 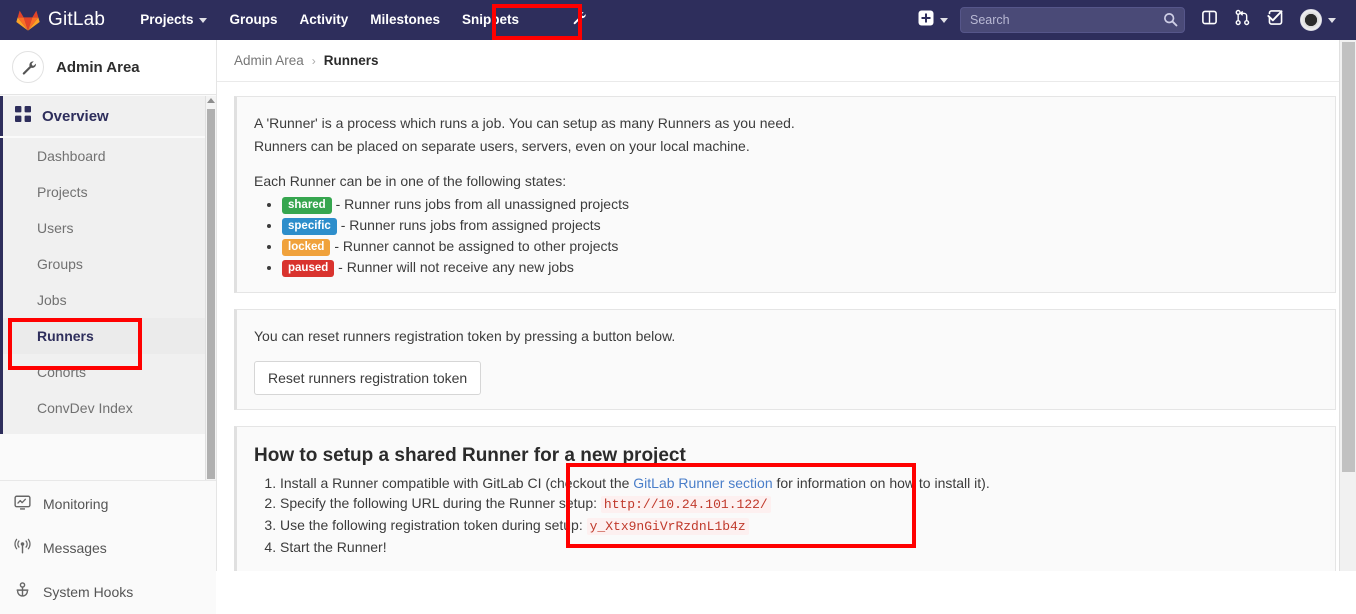 What do you see at coordinates (109, 408) in the screenshot?
I see `sidebar-item-convdev-index: ConvDev Index` at bounding box center [109, 408].